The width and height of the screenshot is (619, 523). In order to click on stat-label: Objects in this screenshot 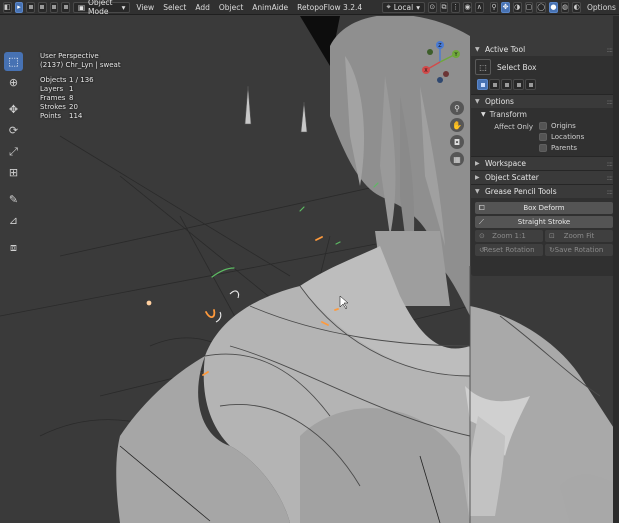, I will do `click(53, 80)`.